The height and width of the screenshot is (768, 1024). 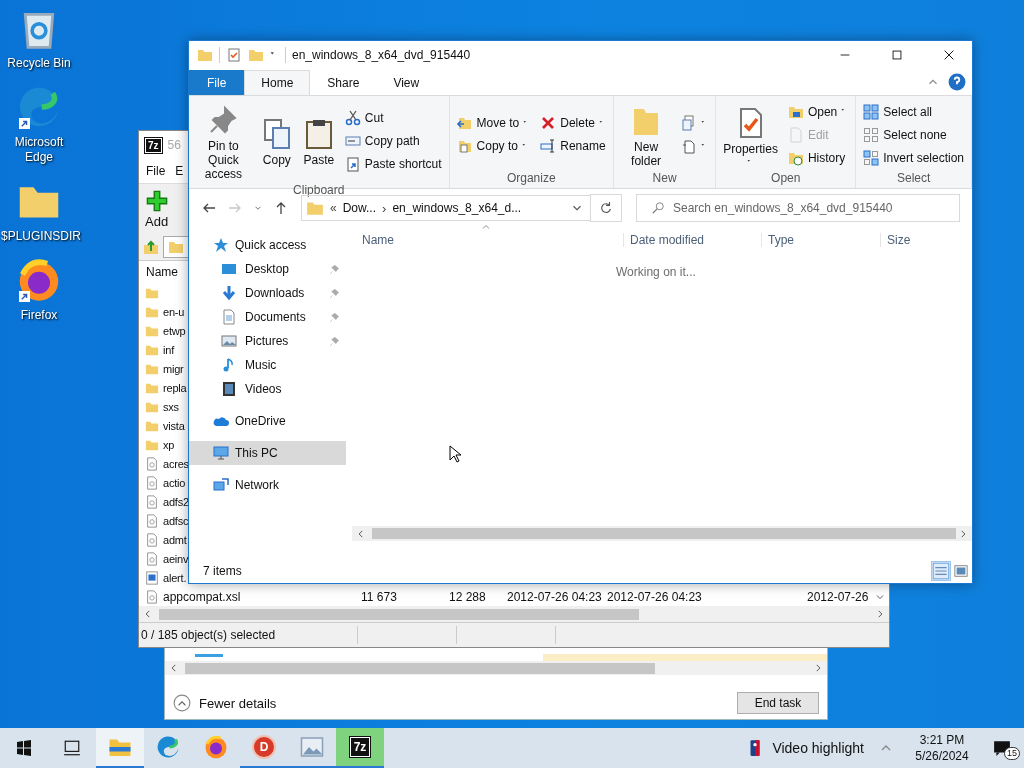 I want to click on column-header: Date modified, so click(x=664, y=240).